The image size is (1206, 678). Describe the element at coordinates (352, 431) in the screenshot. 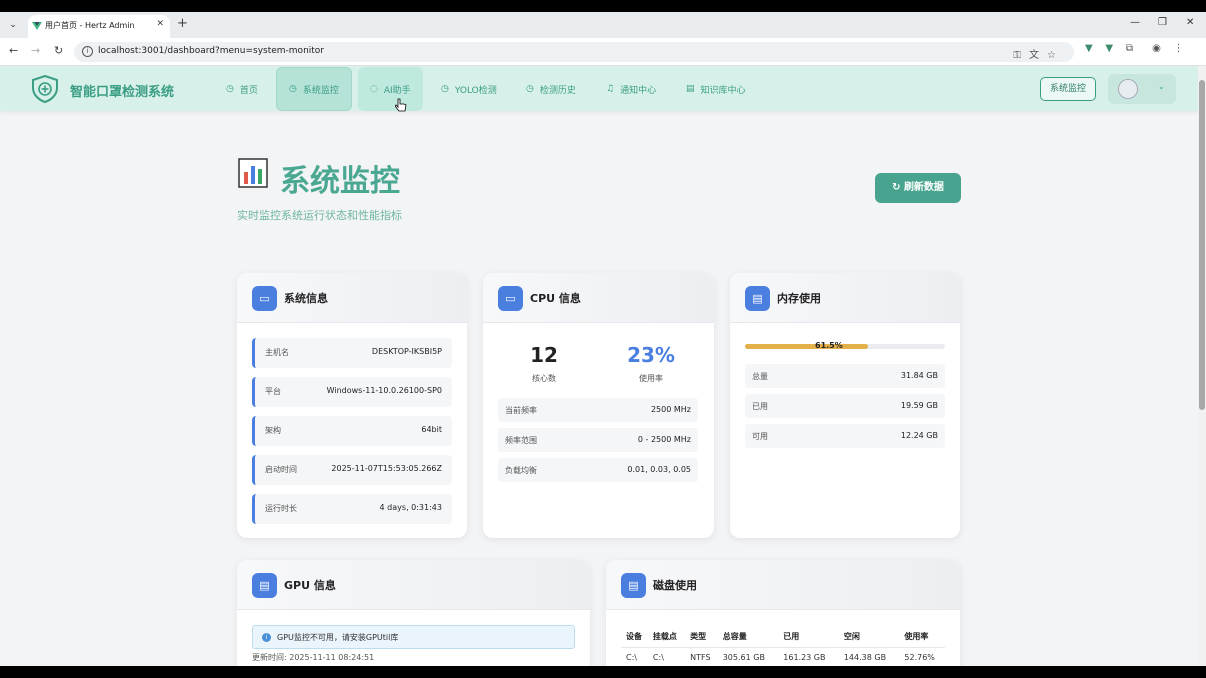

I see `info-row-arch: 架构 64bit` at that location.